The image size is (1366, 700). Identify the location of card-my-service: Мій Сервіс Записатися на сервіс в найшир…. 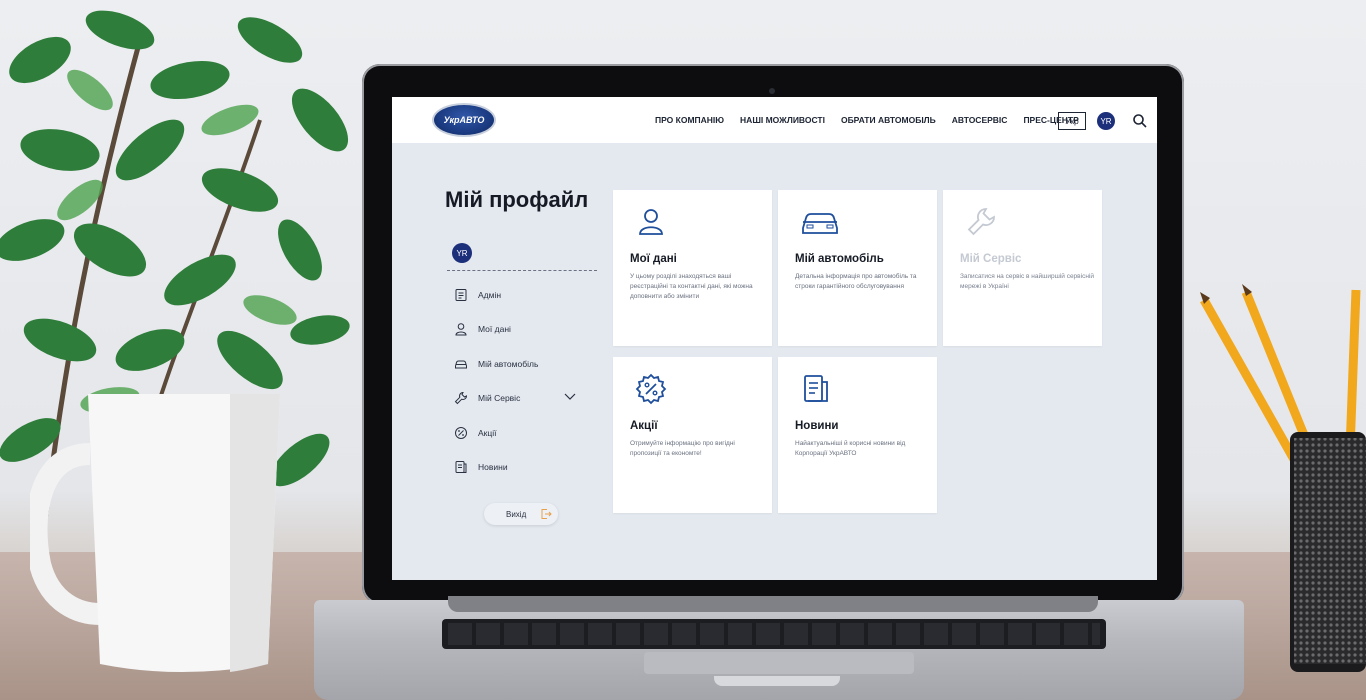
(1022, 268).